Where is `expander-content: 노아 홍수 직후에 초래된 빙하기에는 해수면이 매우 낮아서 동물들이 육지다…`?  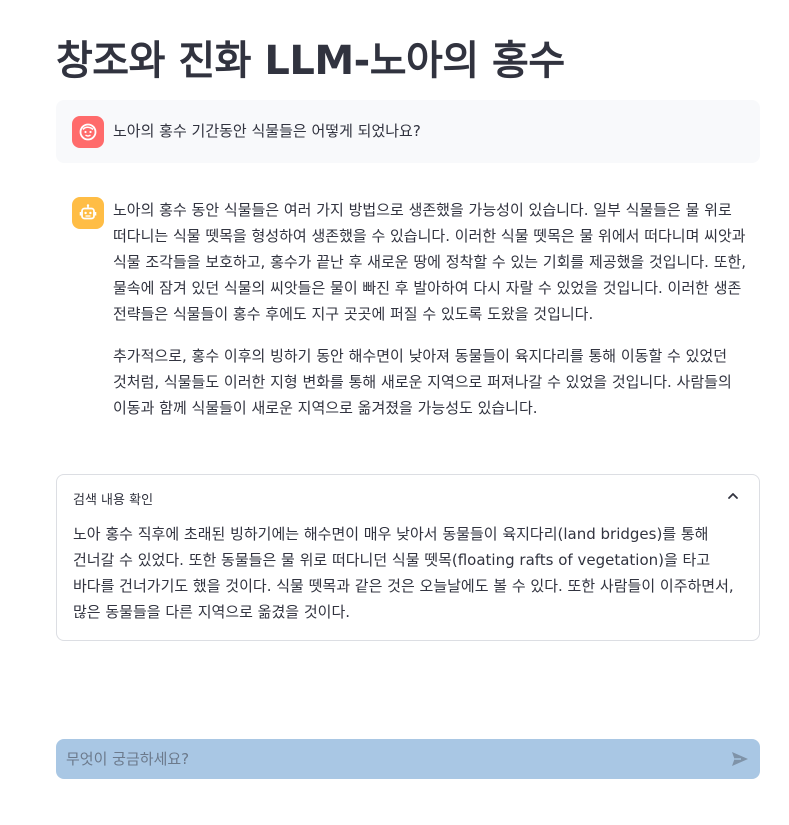
expander-content: 노아 홍수 직후에 초래된 빙하기에는 해수면이 매우 낮아서 동물들이 육지다… is located at coordinates (403, 573).